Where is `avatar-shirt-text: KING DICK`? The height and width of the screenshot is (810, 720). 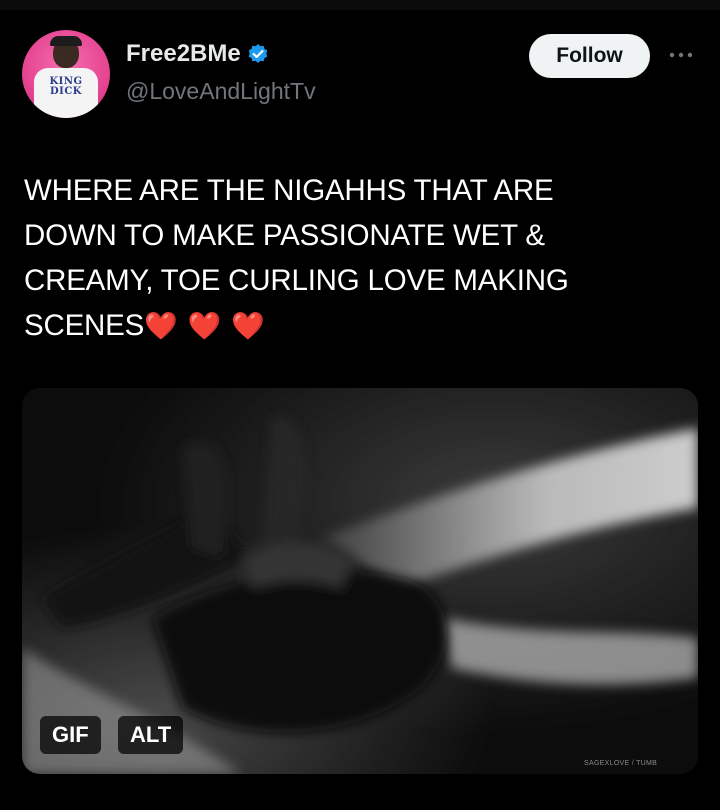 avatar-shirt-text: KING DICK is located at coordinates (66, 86).